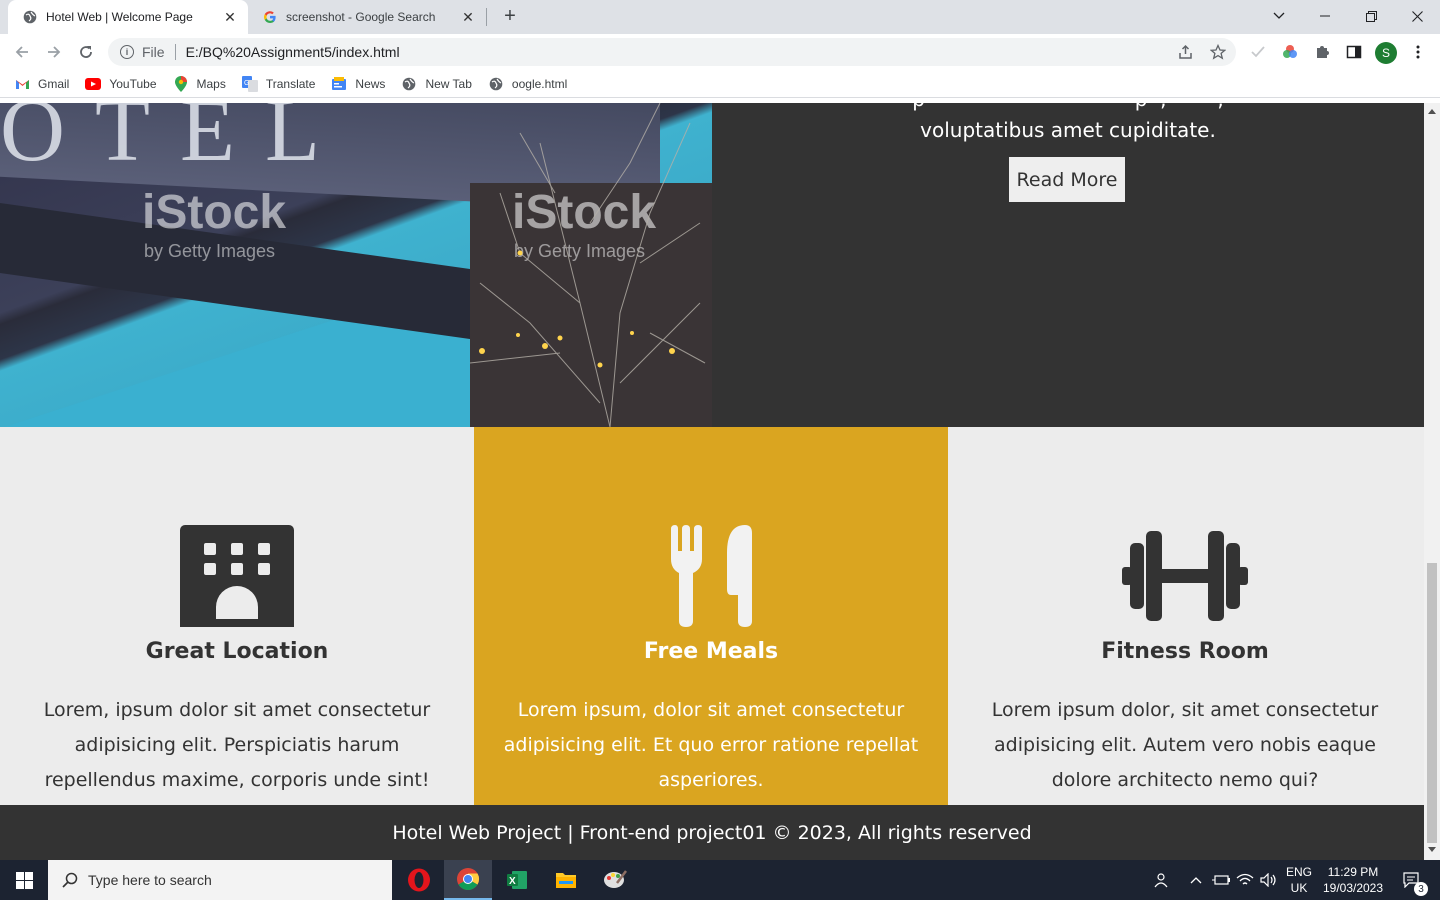 Image resolution: width=1440 pixels, height=900 pixels. Describe the element at coordinates (70, 880) in the screenshot. I see `search-icon` at that location.